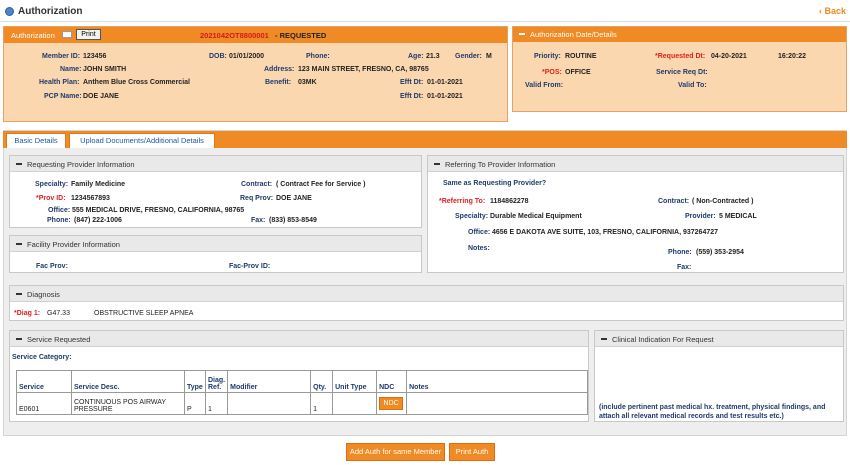  What do you see at coordinates (509, 201) in the screenshot?
I see `referring-to: 1184862278` at bounding box center [509, 201].